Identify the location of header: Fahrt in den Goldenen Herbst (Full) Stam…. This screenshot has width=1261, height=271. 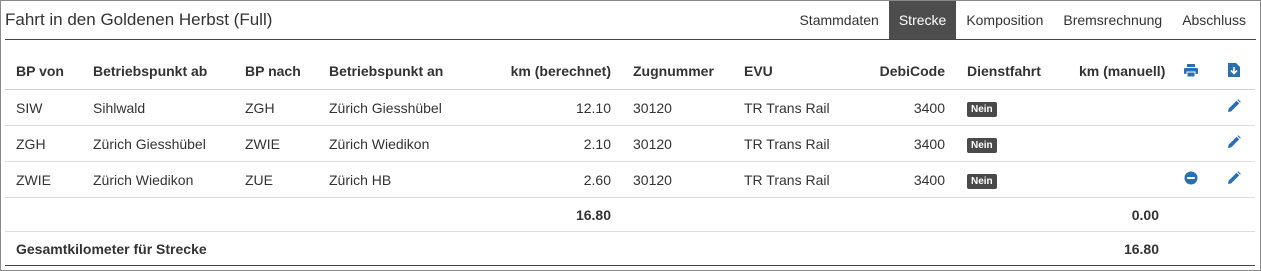
(630, 20).